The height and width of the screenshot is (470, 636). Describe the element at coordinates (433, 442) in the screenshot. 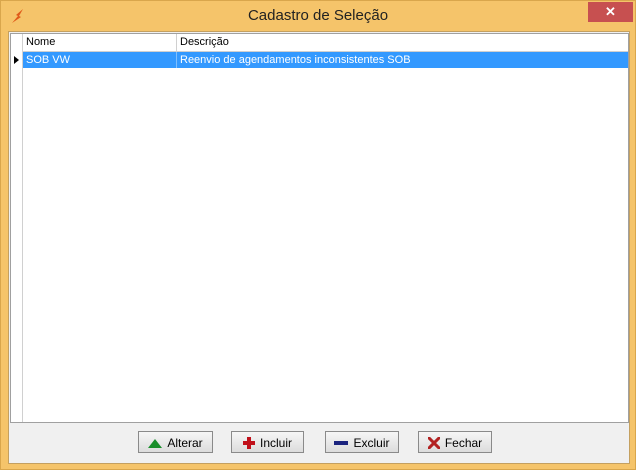

I see `x-icon` at that location.